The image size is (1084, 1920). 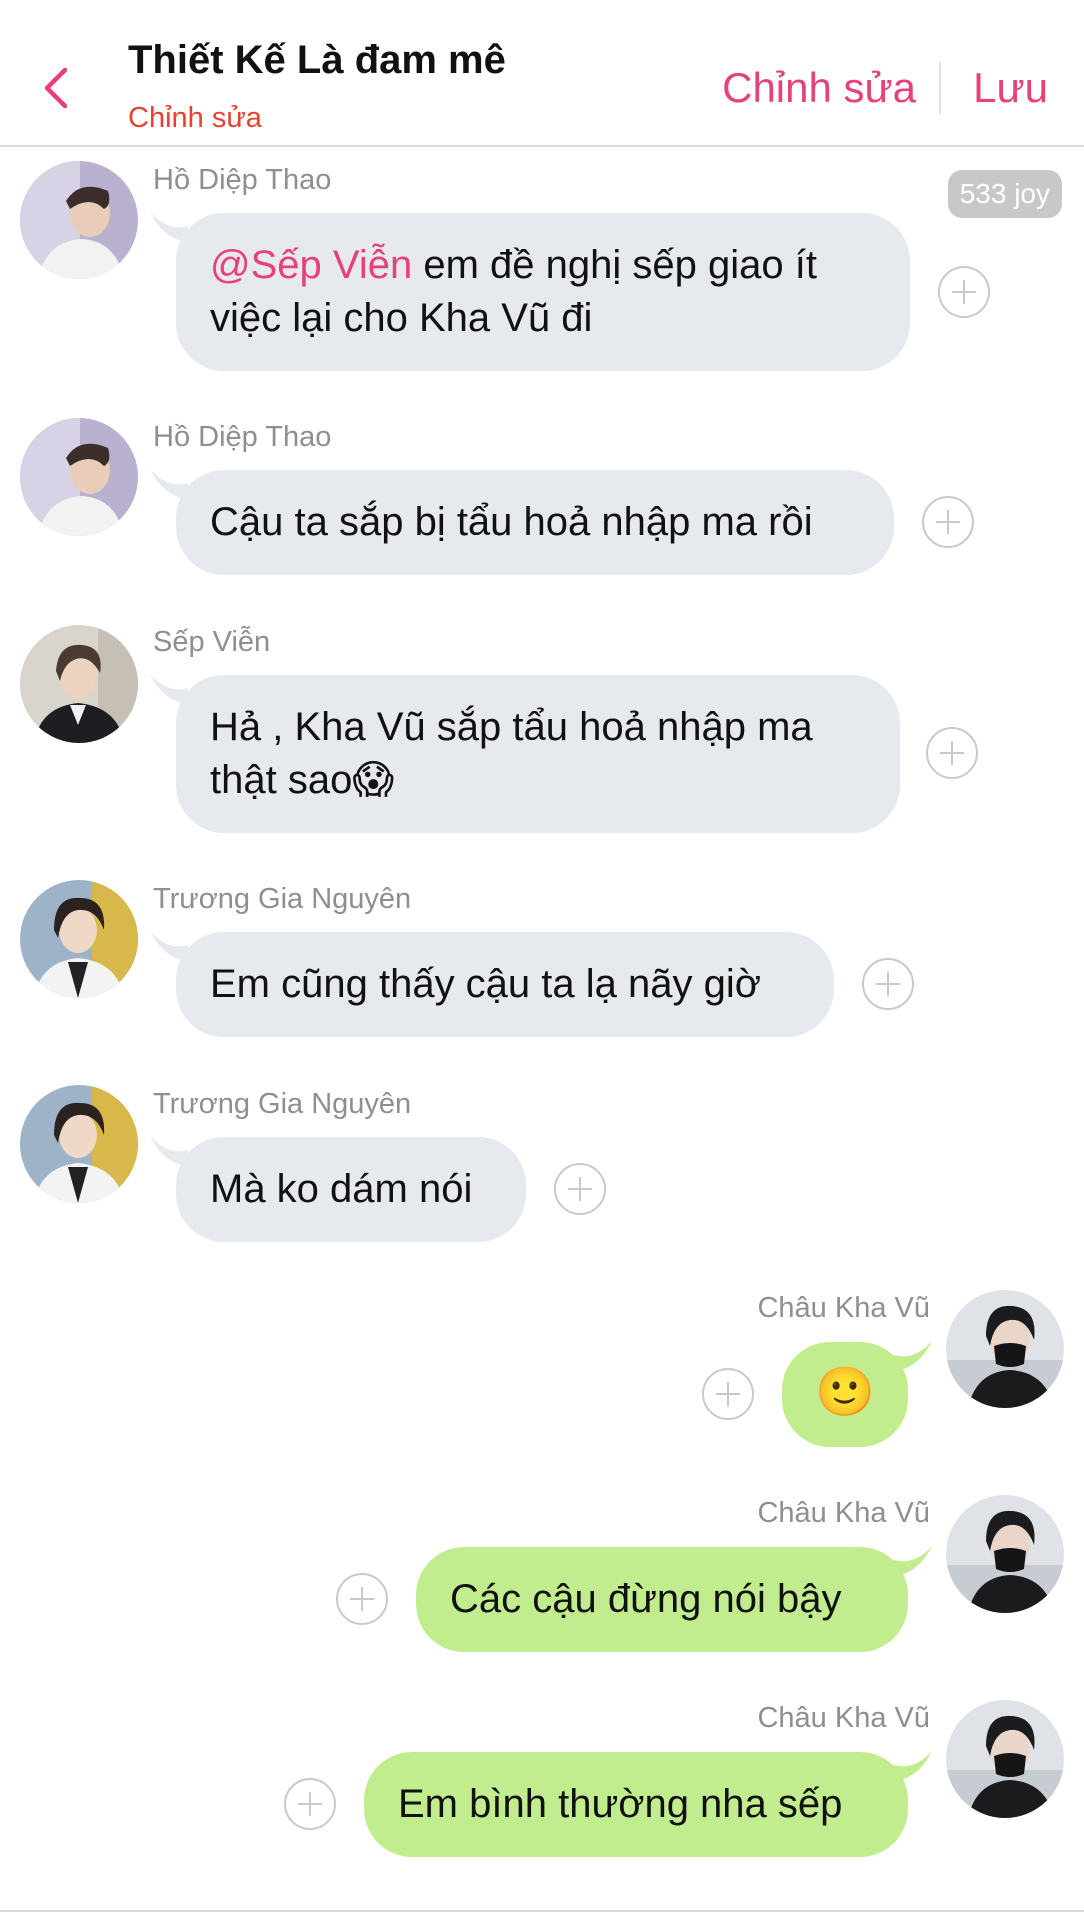 I want to click on message-text: việc lại cho Kha Vũ đi, so click(x=401, y=318).